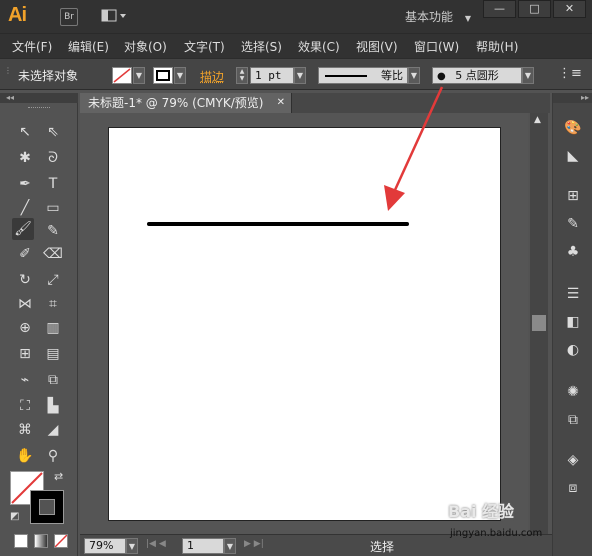 This screenshot has height=556, width=592. Describe the element at coordinates (203, 546) in the screenshot. I see `page-input: 1` at that location.